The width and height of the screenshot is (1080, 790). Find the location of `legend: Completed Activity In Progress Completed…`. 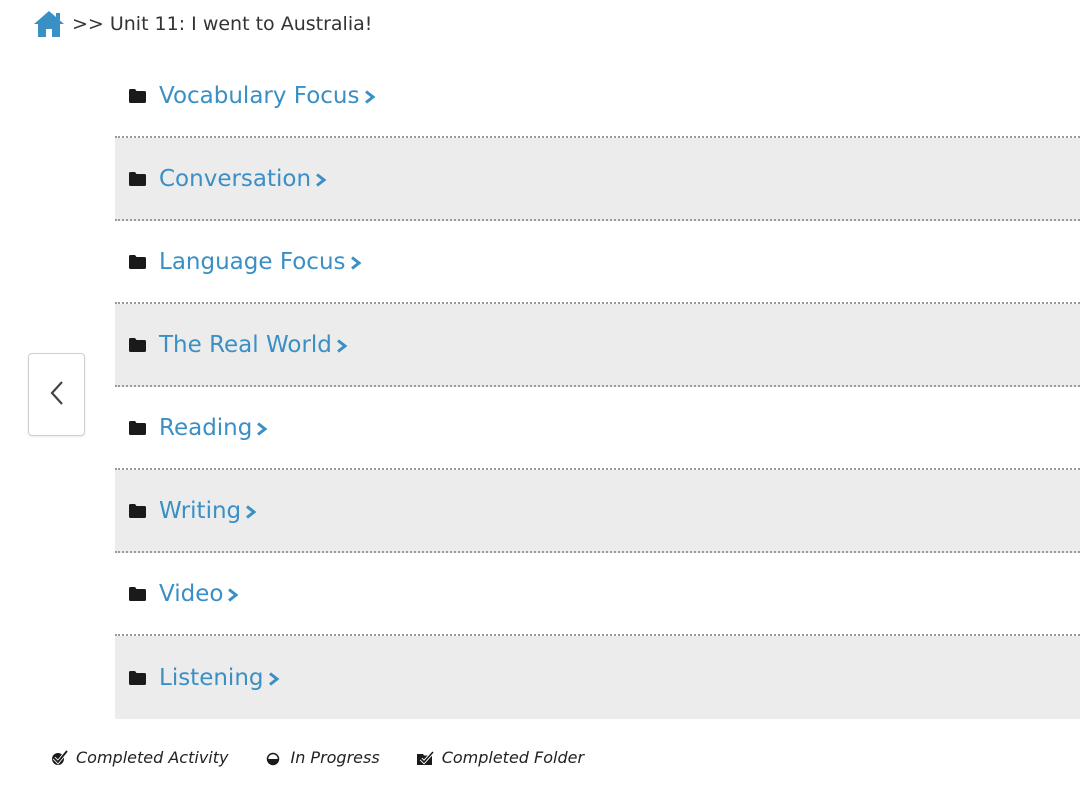

legend: Completed Activity In Progress Completed… is located at coordinates (335, 757).